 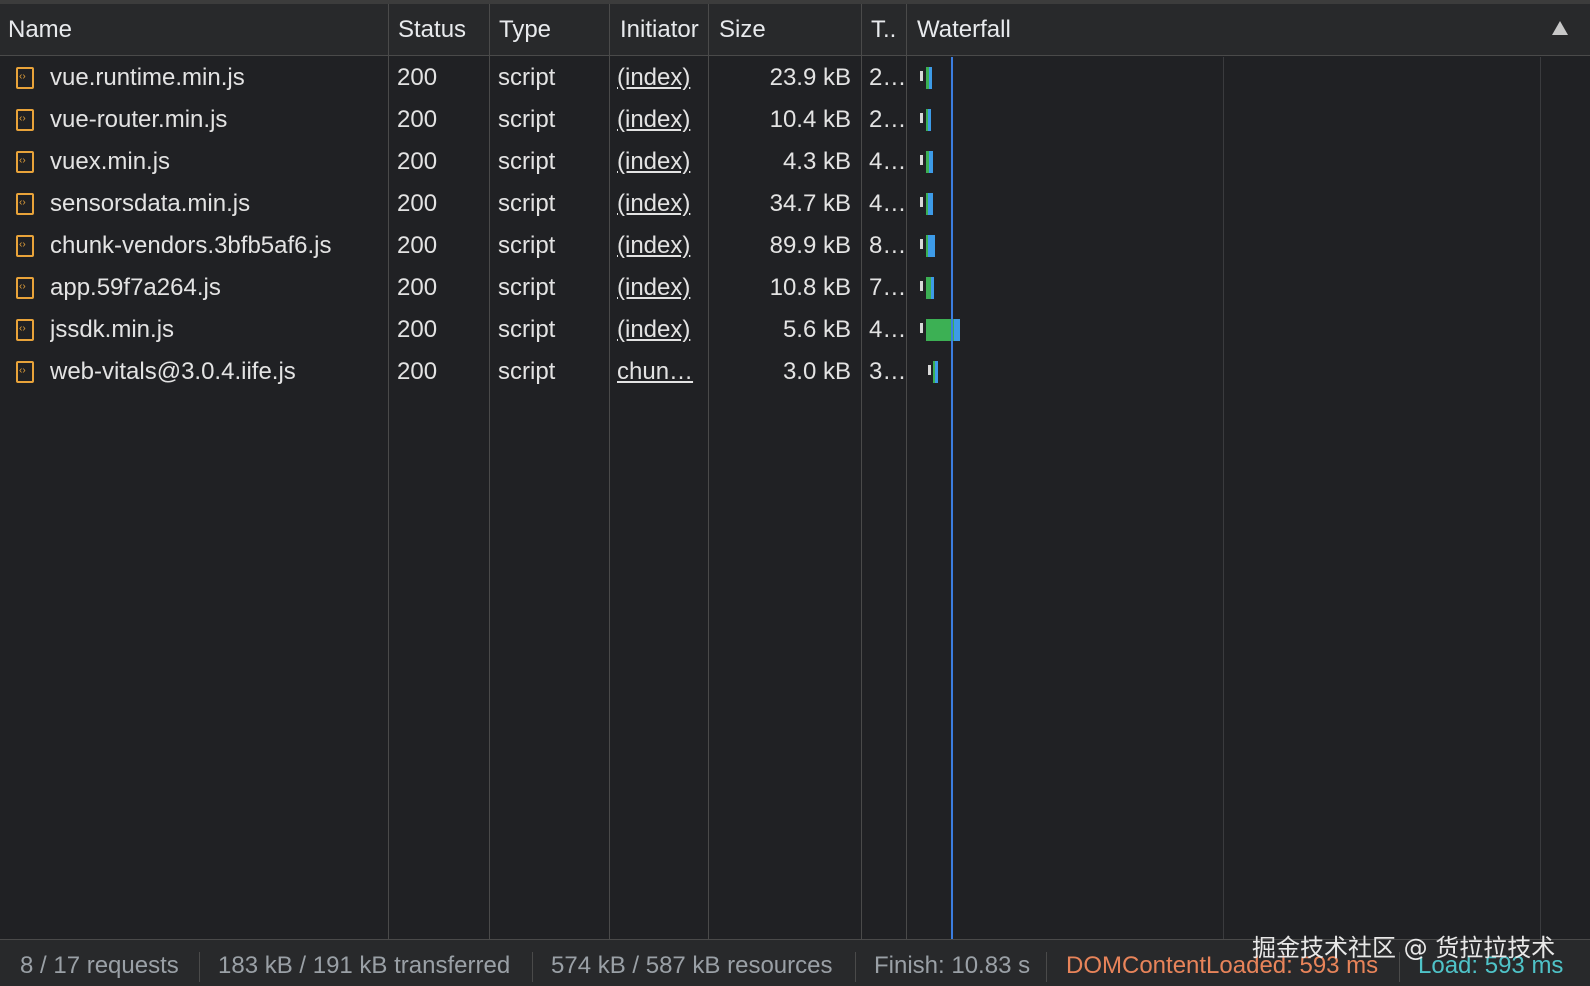 I want to click on request-size: 23.9 kB, so click(x=810, y=77).